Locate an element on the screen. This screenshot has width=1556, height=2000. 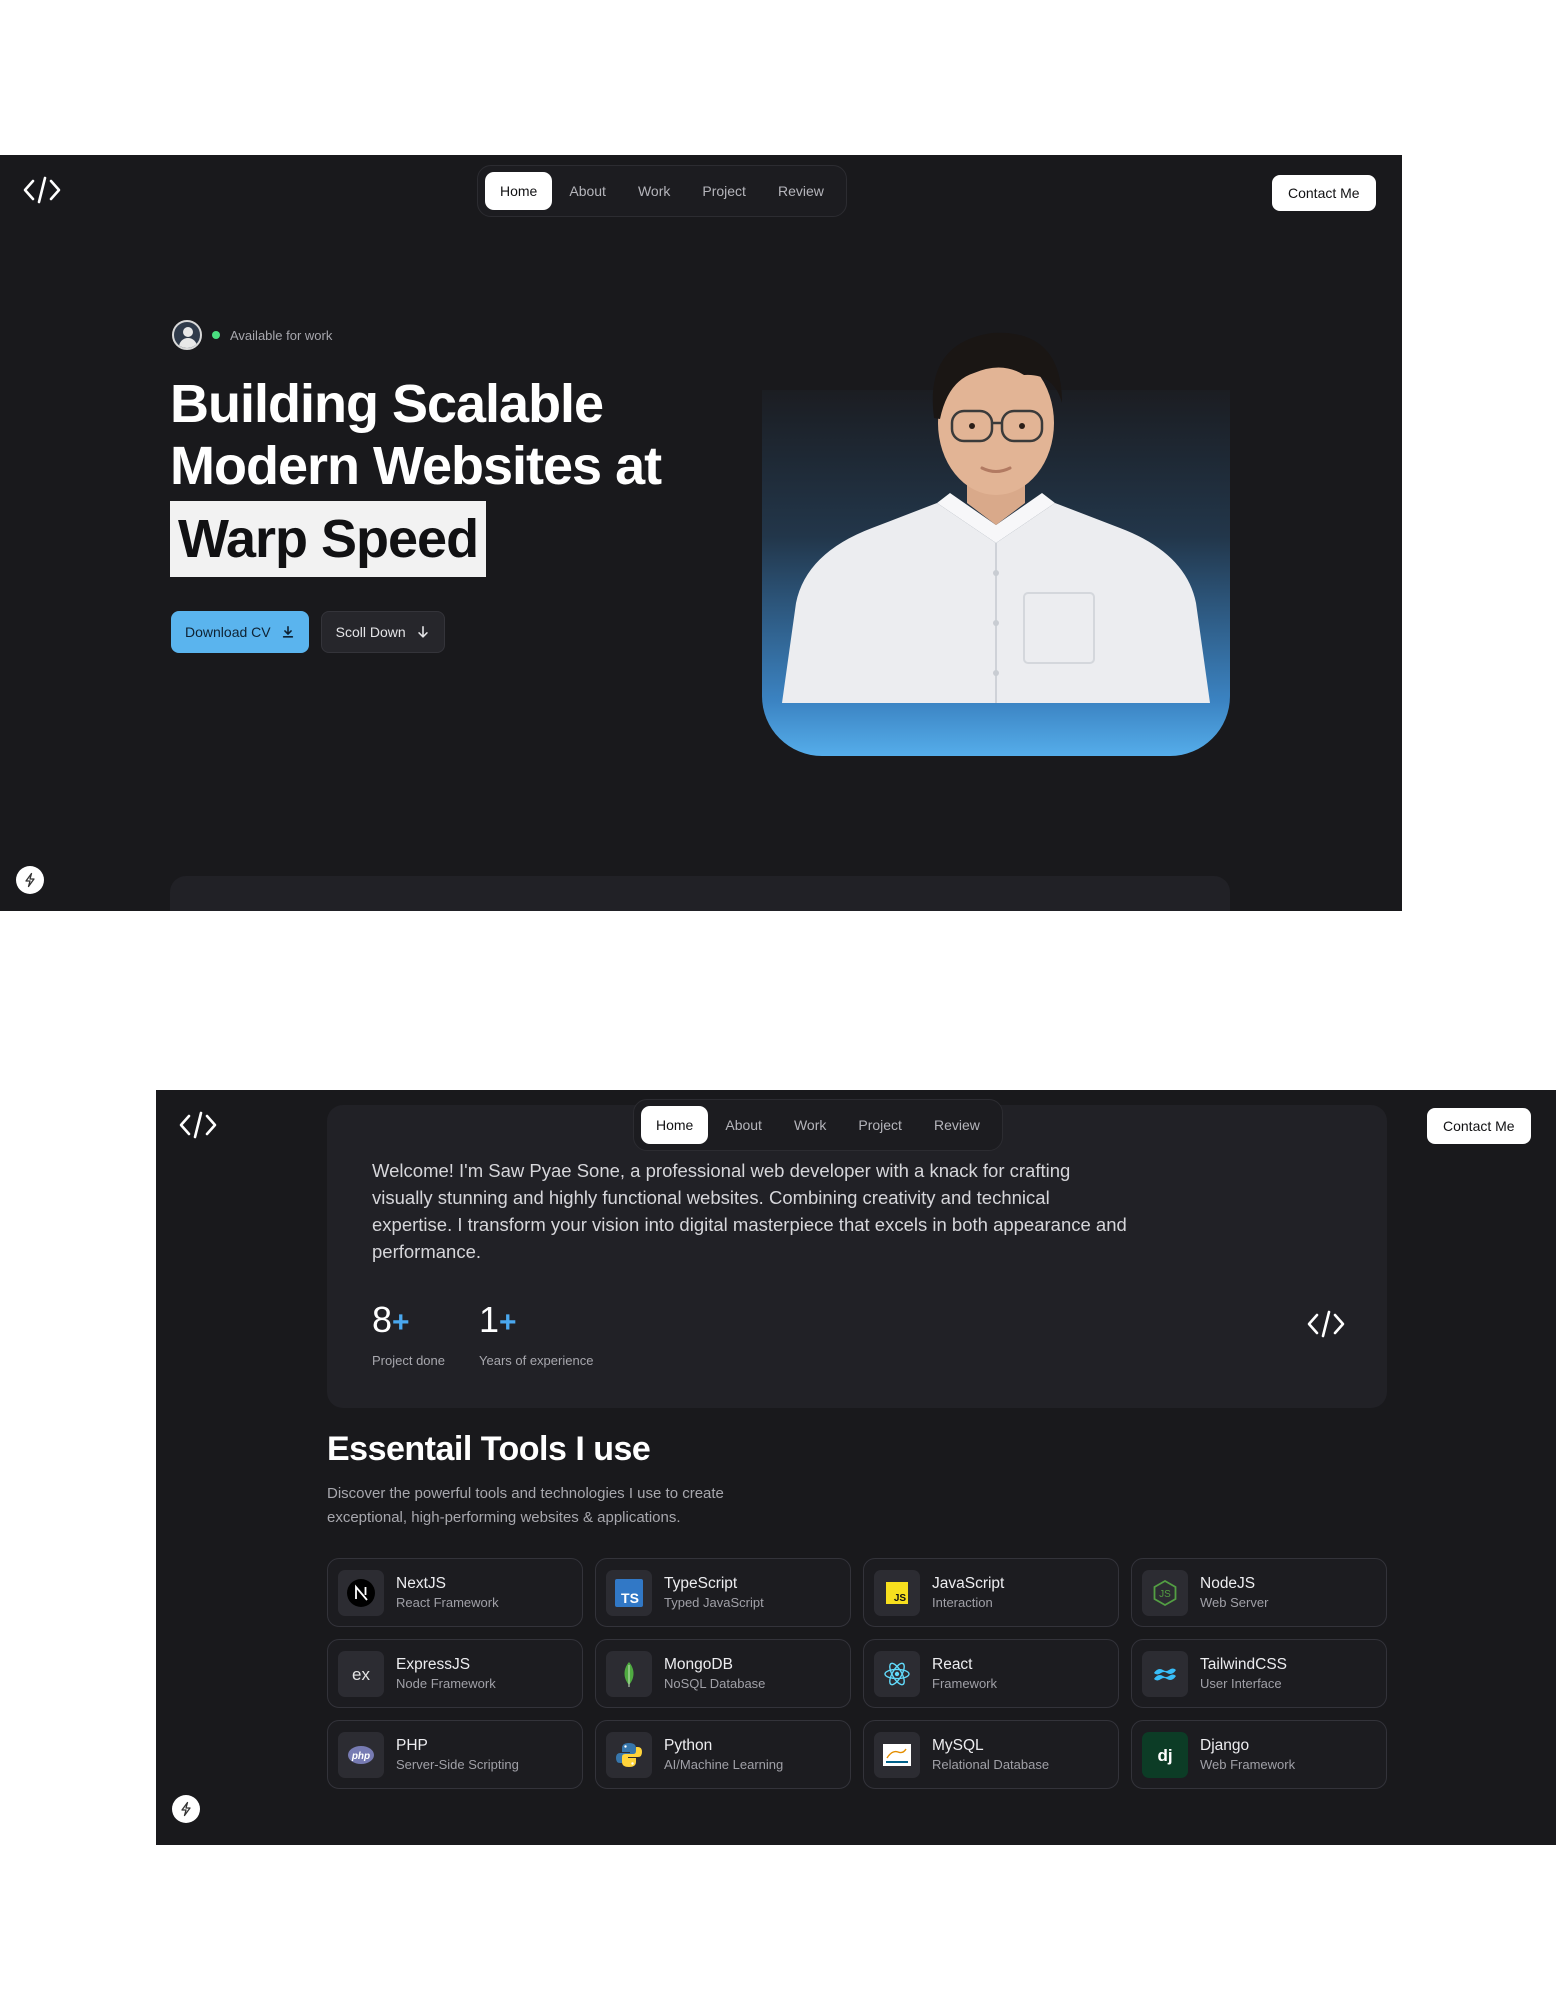
tool-subtitle: AI/Machine Learning is located at coordinates (724, 1764).